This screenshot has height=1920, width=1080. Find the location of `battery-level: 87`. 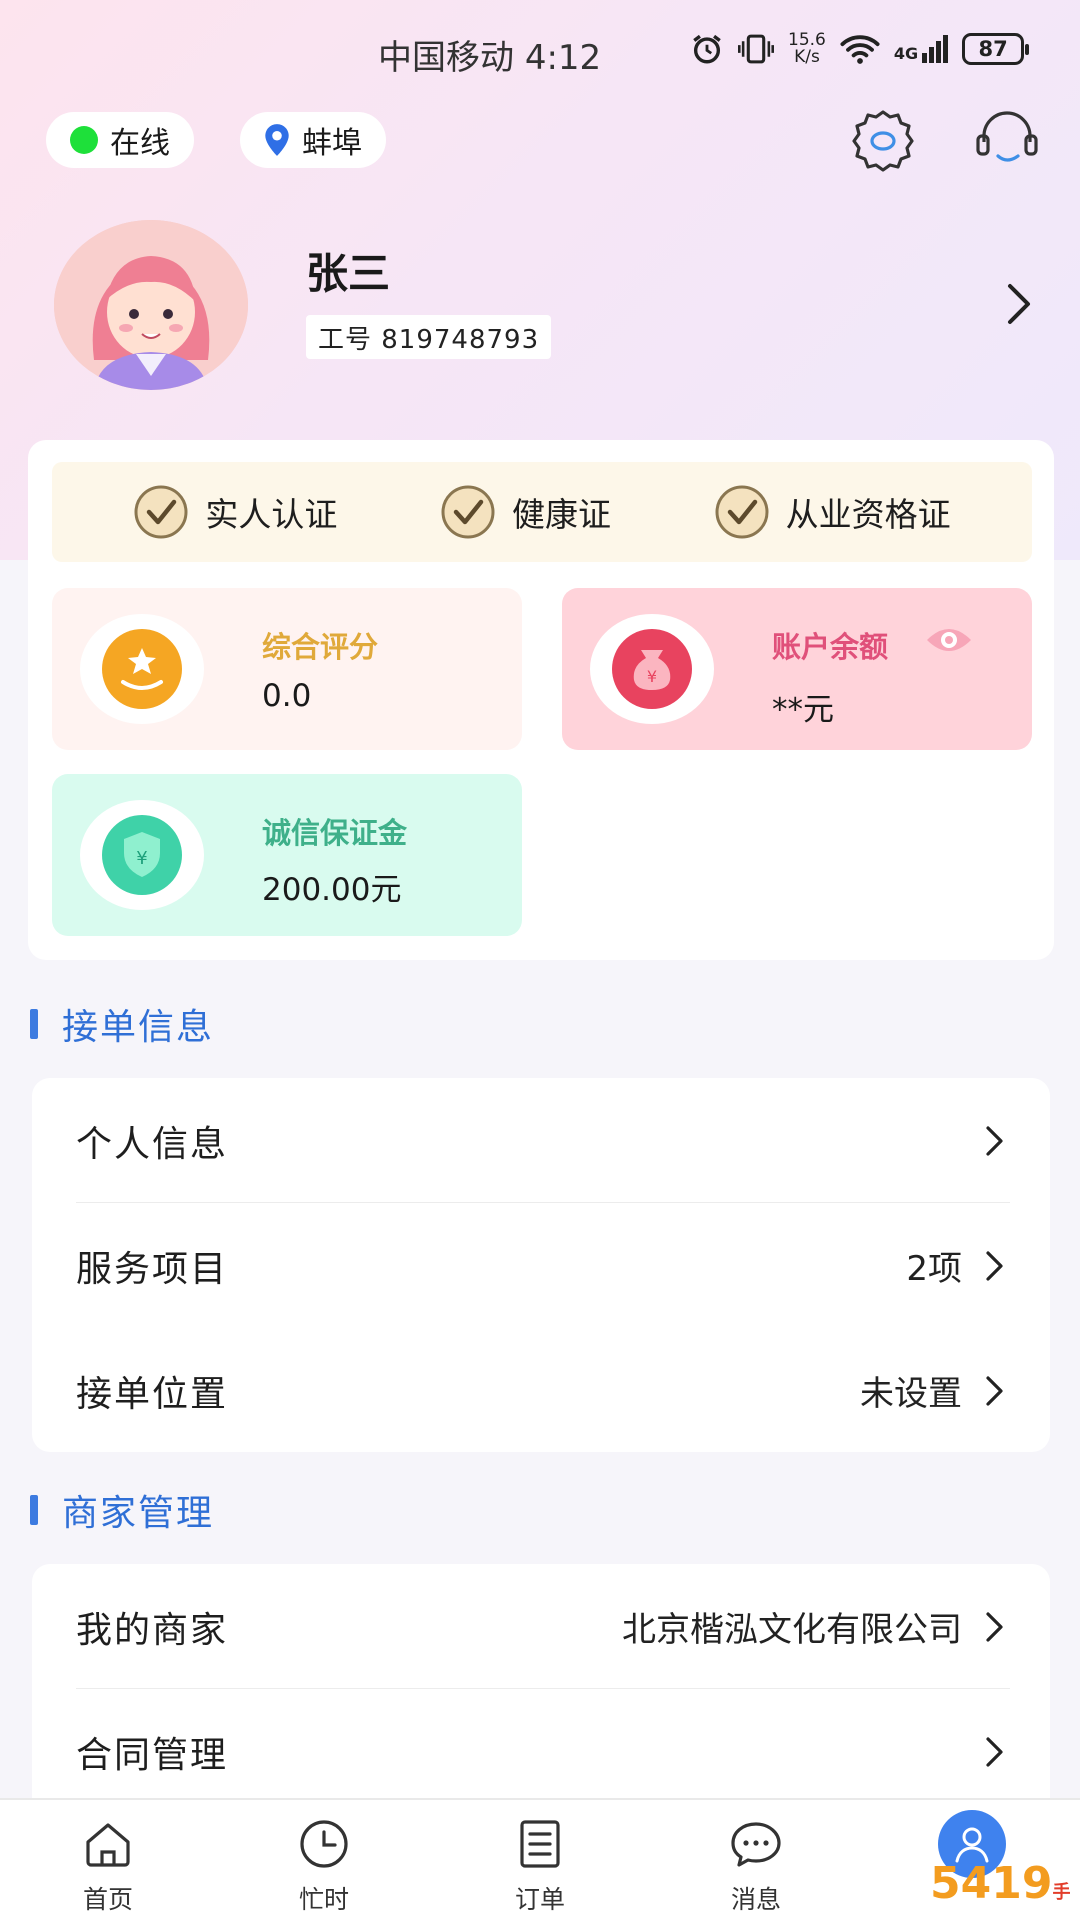

battery-level: 87 is located at coordinates (993, 49).